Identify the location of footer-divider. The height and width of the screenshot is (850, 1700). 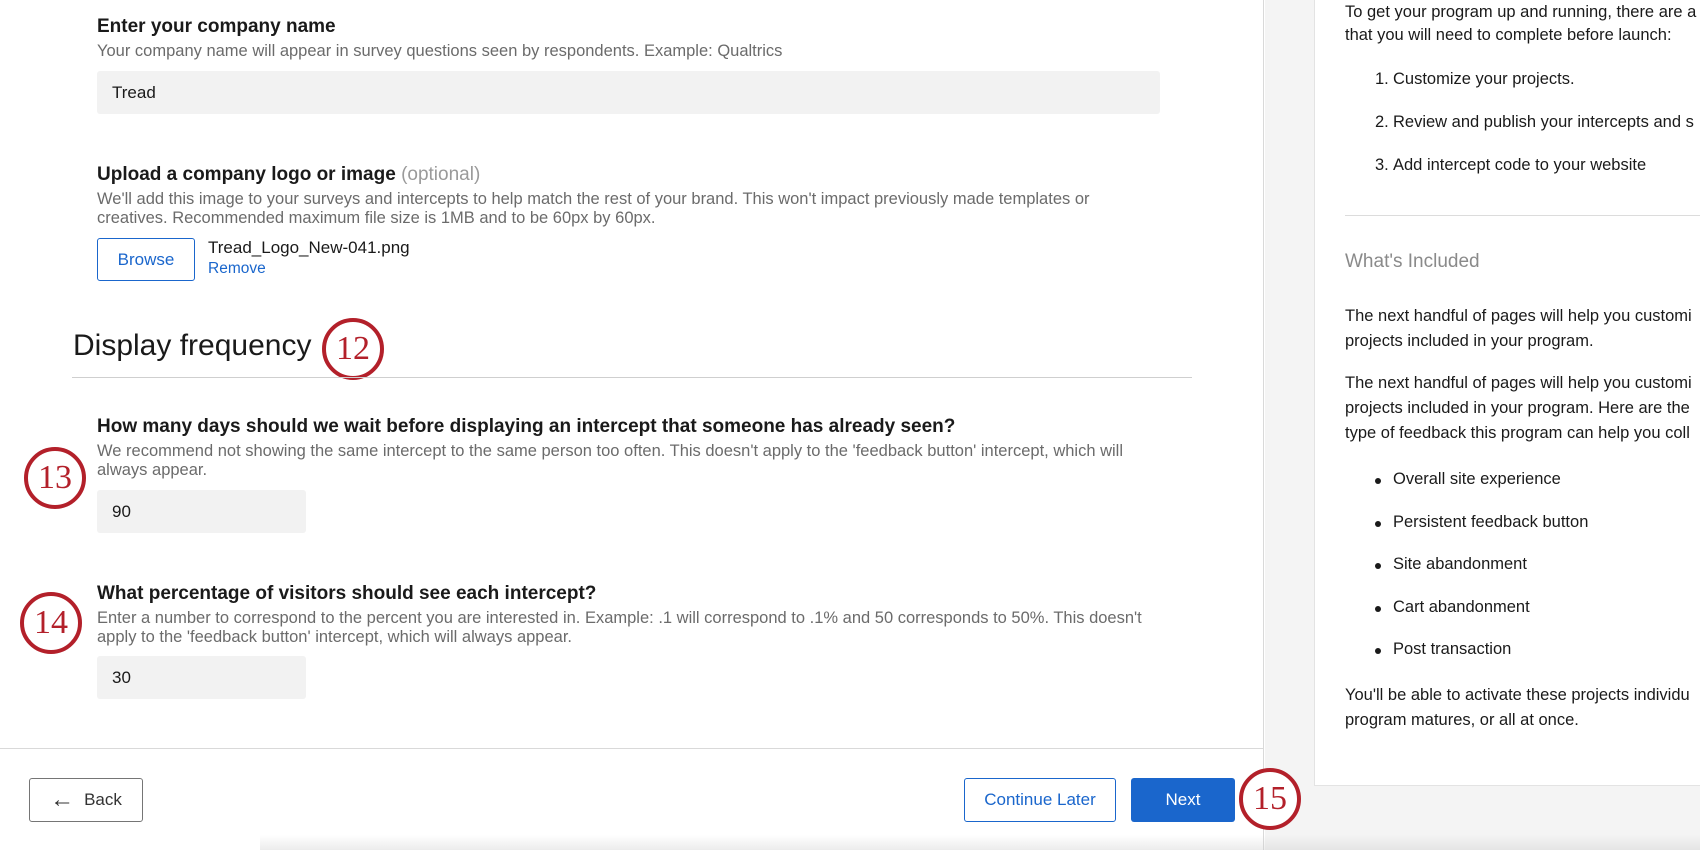
(632, 748).